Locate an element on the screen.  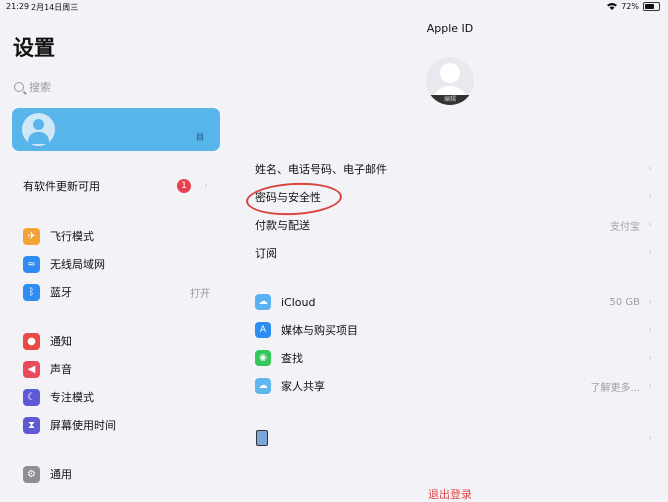
bell-icon: ● is located at coordinates (31, 341).